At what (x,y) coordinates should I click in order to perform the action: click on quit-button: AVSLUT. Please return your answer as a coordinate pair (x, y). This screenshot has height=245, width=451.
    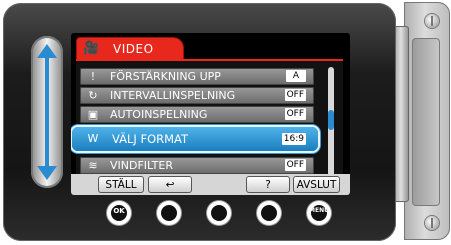
    Looking at the image, I should click on (316, 184).